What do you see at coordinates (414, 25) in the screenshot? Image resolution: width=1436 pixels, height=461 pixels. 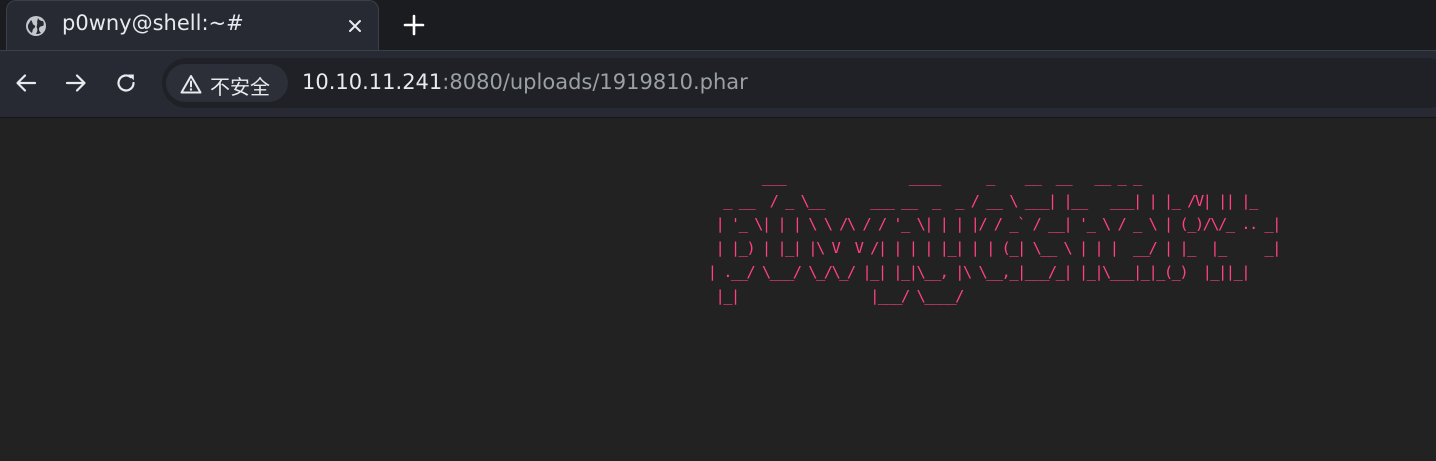 I see `plus-icon` at bounding box center [414, 25].